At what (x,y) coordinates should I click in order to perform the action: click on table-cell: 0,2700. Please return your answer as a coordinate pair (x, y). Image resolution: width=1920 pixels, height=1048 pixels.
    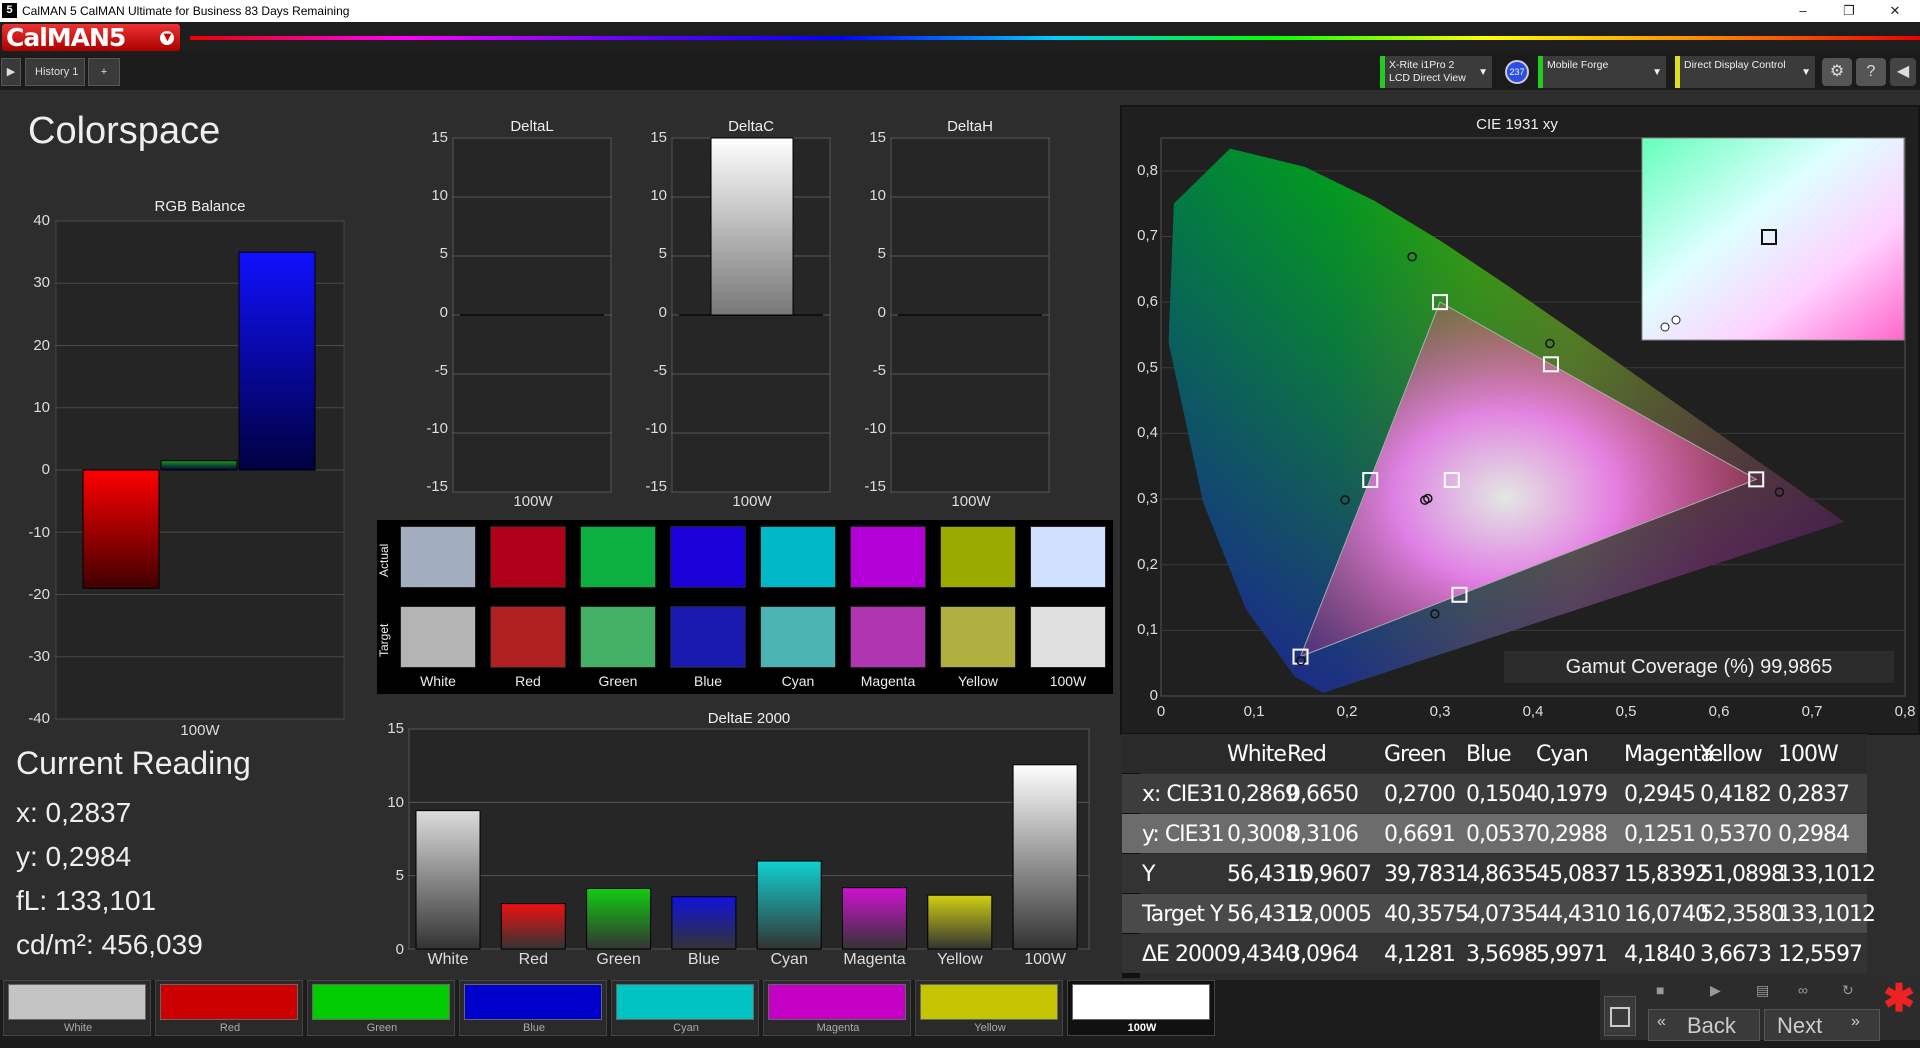
    Looking at the image, I should click on (1420, 794).